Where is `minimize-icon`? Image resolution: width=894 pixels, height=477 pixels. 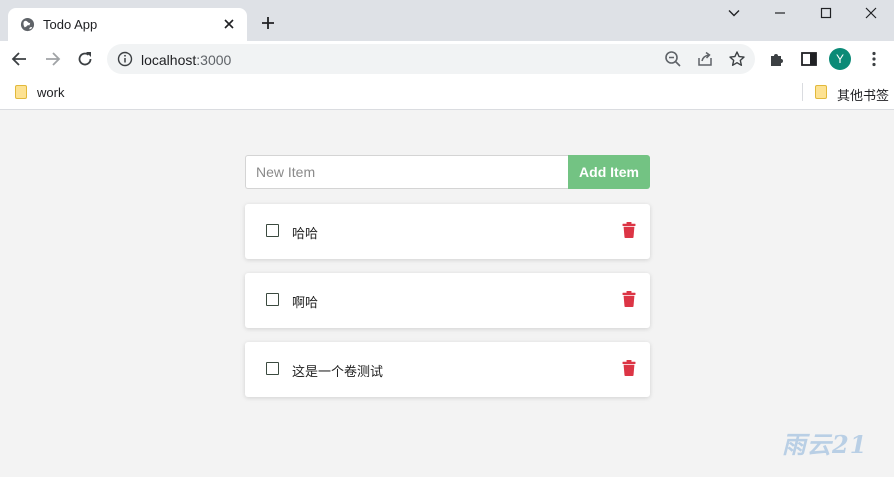
minimize-icon is located at coordinates (780, 13).